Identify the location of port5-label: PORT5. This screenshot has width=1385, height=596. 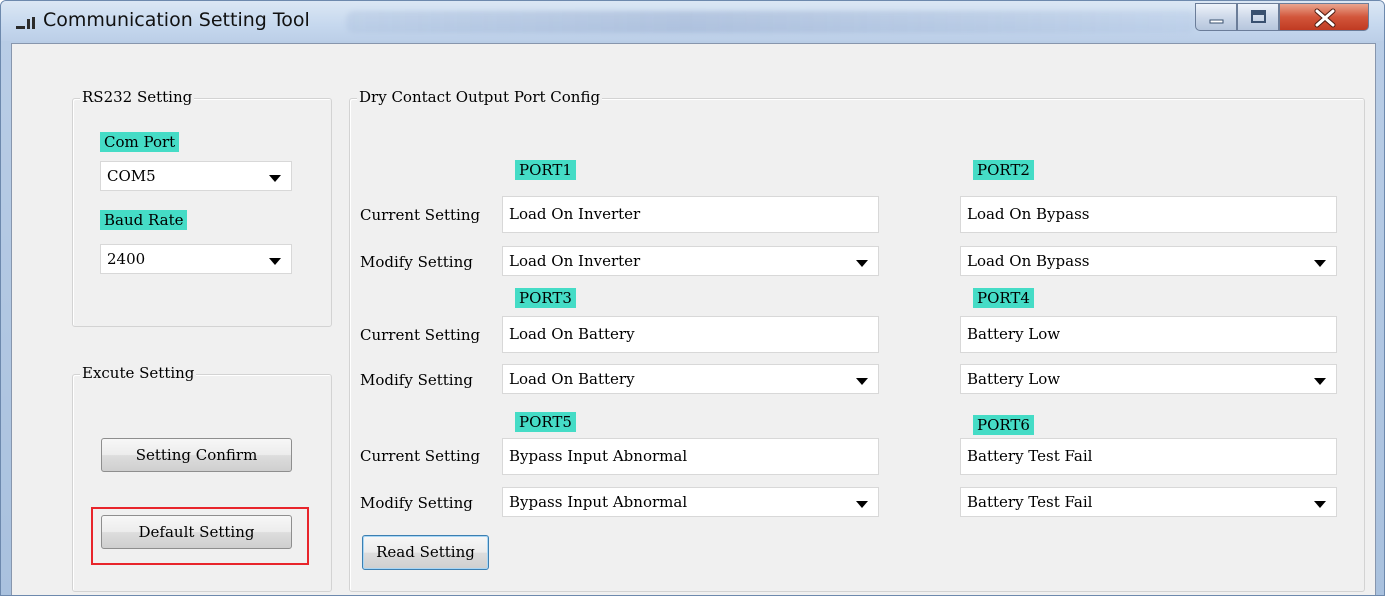
(545, 422).